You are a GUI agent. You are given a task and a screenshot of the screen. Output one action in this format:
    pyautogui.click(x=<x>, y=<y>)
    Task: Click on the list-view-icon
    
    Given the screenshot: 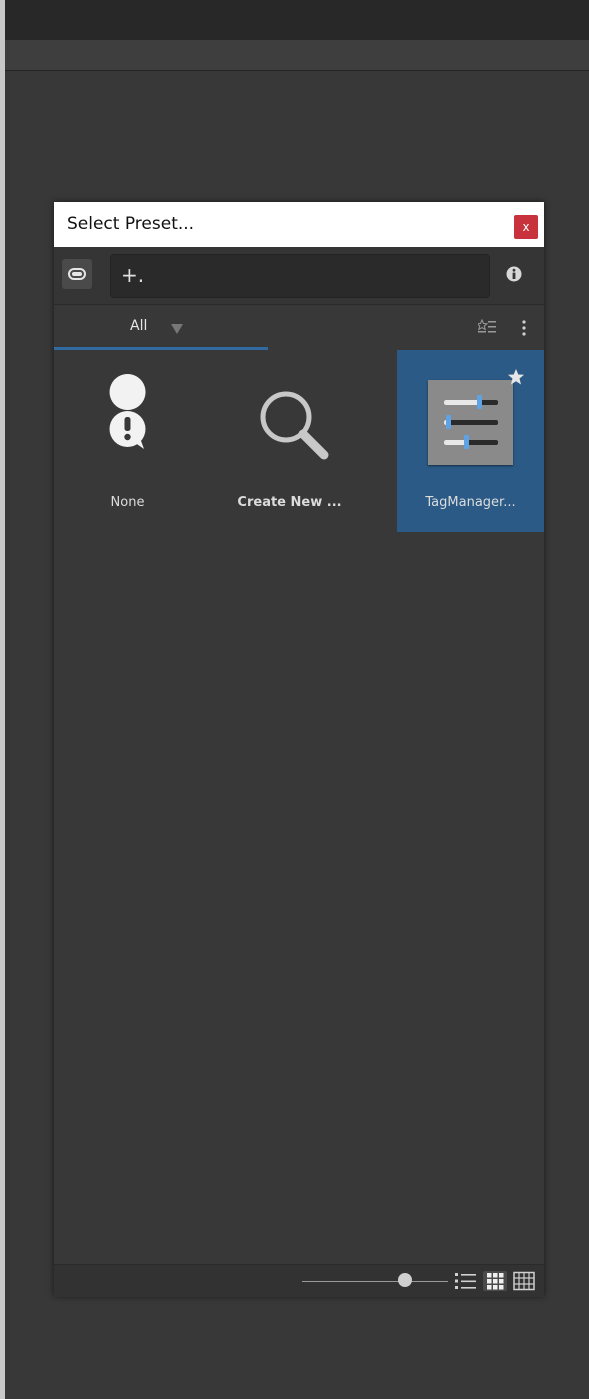 What is the action you would take?
    pyautogui.click(x=466, y=1281)
    